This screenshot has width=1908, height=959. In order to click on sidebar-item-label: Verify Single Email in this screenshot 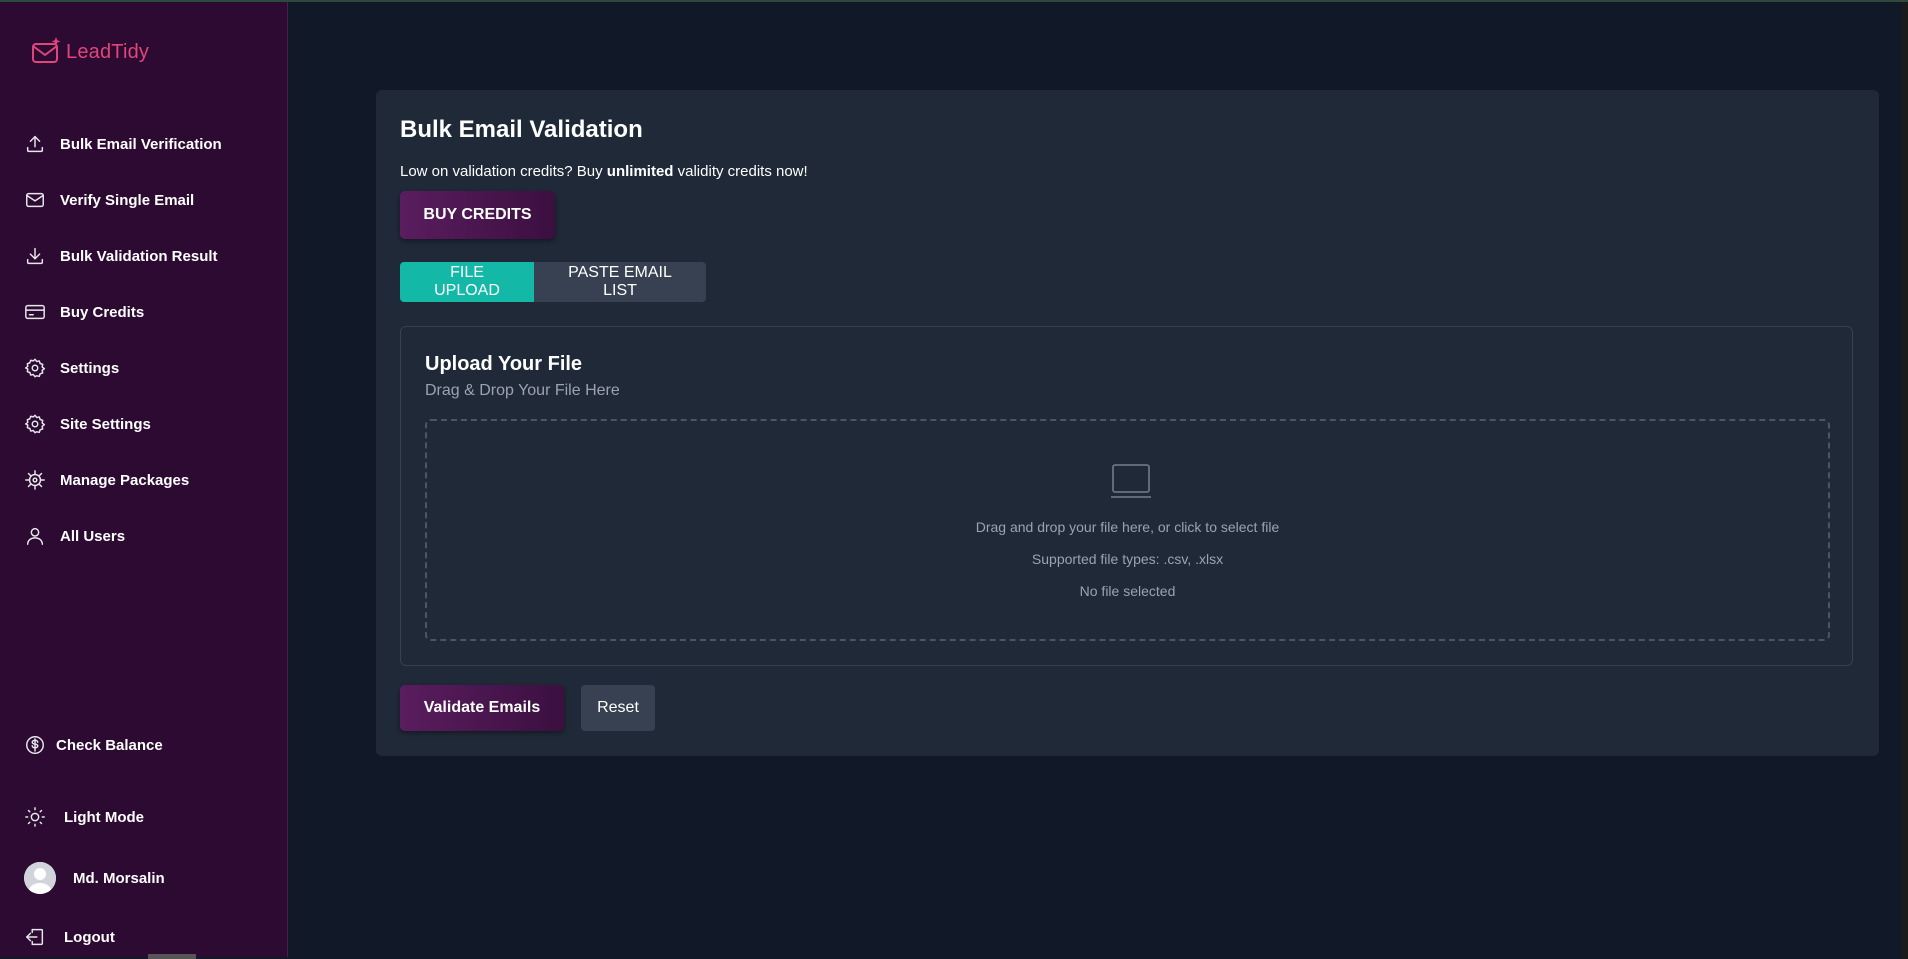, I will do `click(127, 200)`.